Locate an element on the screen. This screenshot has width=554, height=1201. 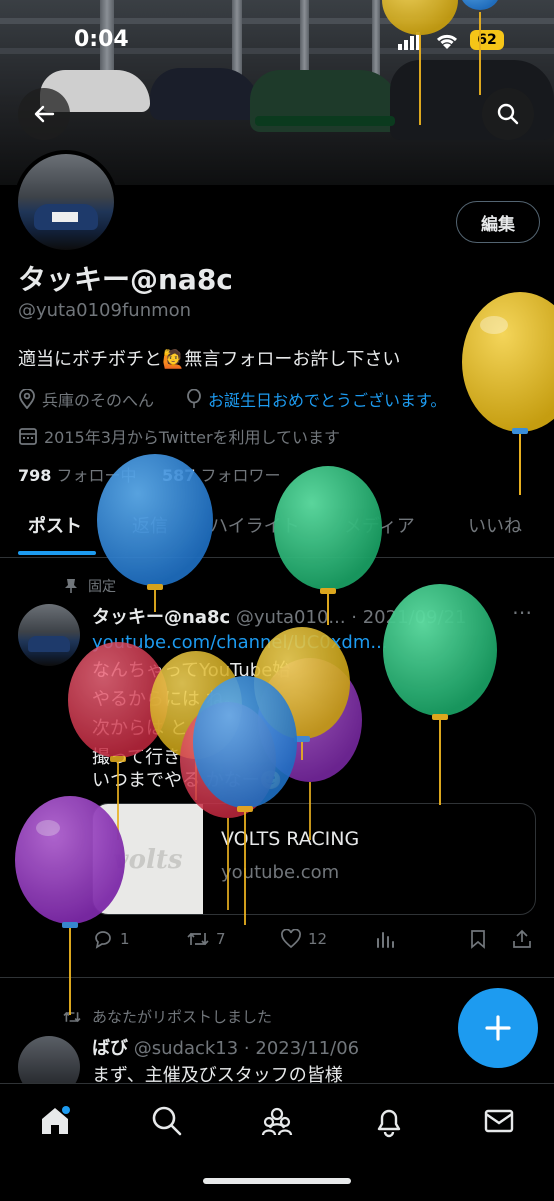
edit-profile-button: 編集 is located at coordinates (498, 222).